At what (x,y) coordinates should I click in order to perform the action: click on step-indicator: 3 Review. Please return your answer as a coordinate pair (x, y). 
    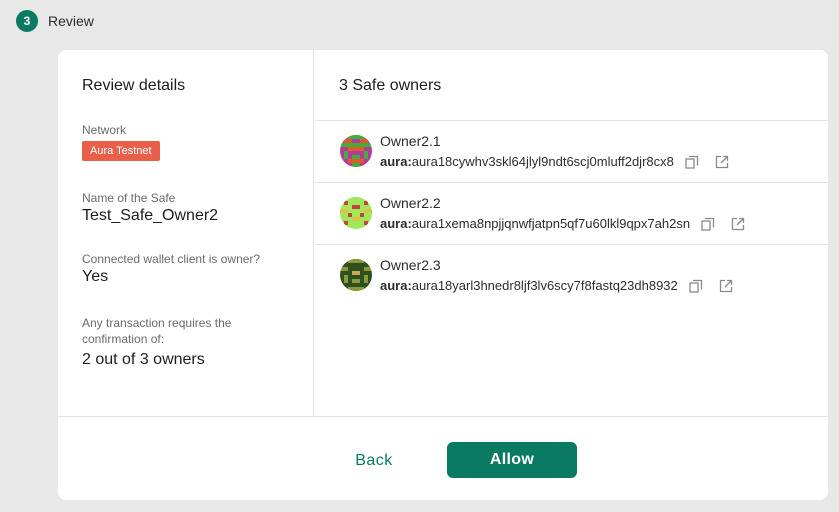
    Looking at the image, I should click on (55, 21).